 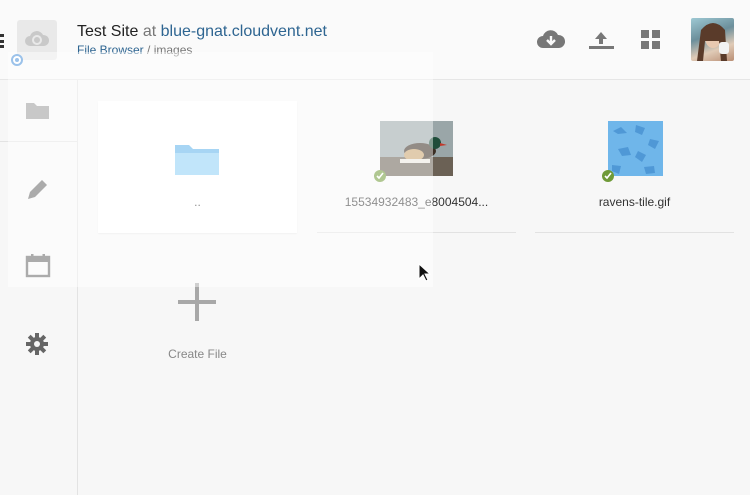 I want to click on breadcrumb: File Browser / images, so click(x=134, y=50).